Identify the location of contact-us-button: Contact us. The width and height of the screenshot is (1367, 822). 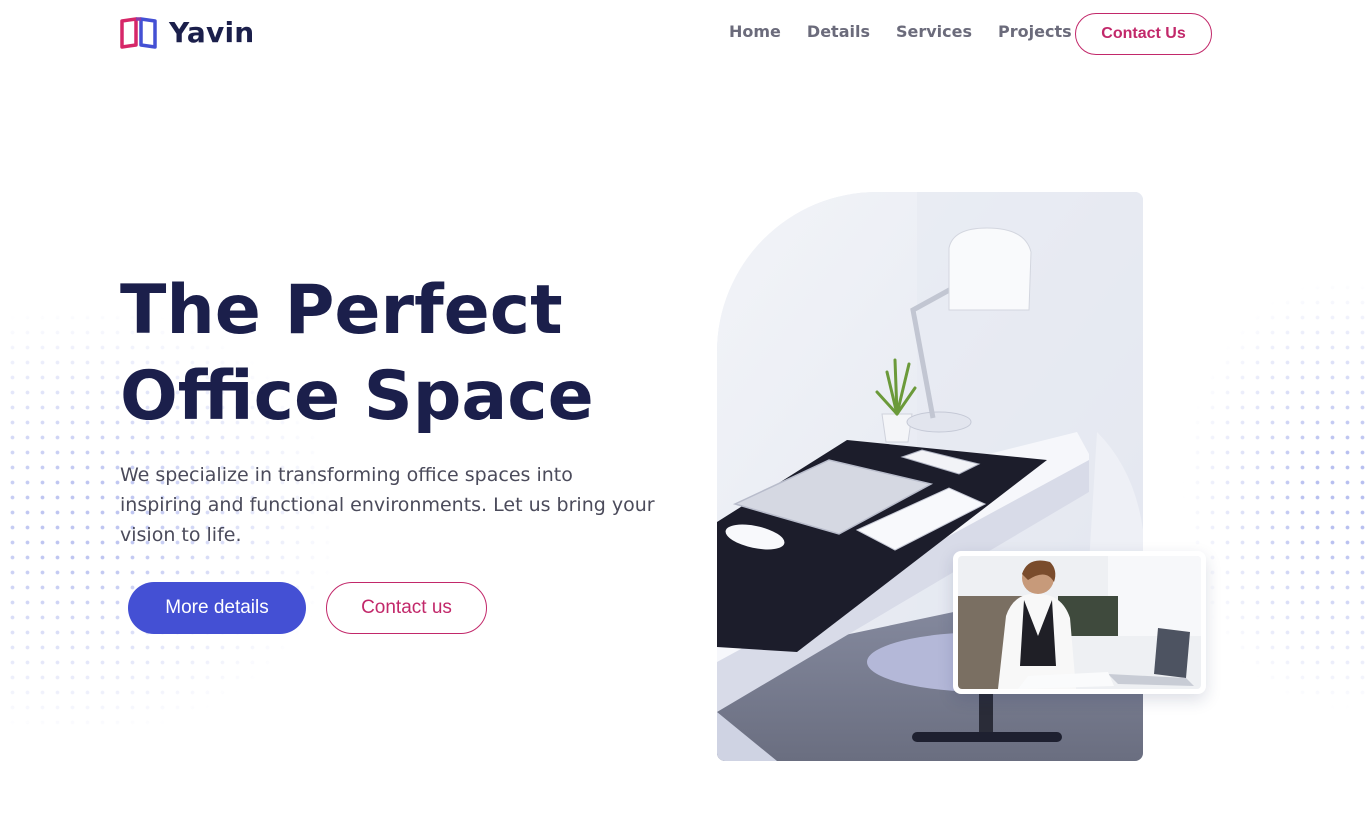
(406, 608).